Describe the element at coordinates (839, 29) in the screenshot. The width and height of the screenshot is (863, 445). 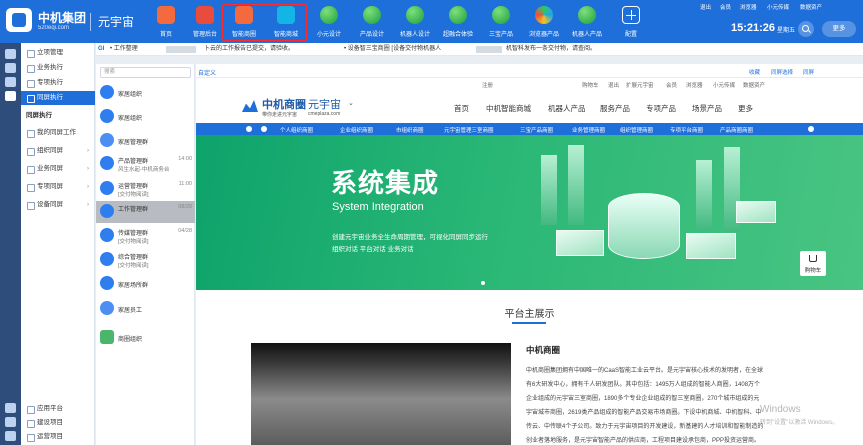
I see `more-button: 更多` at that location.